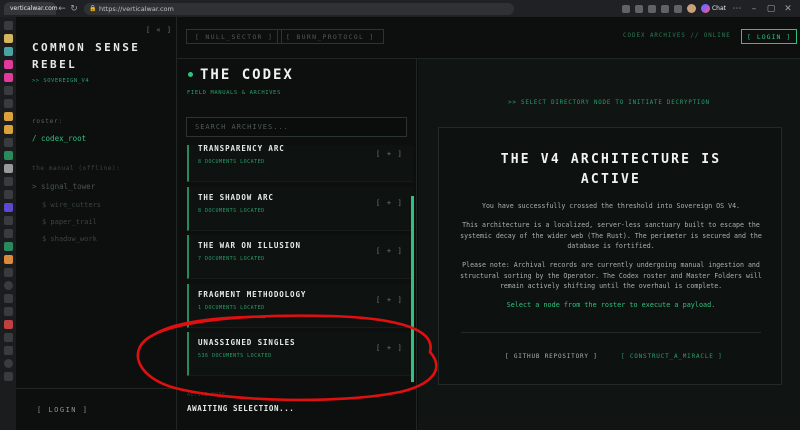  Describe the element at coordinates (330, 36) in the screenshot. I see `burn-protocol-button: [ BURN_PROTOCOL ]` at that location.